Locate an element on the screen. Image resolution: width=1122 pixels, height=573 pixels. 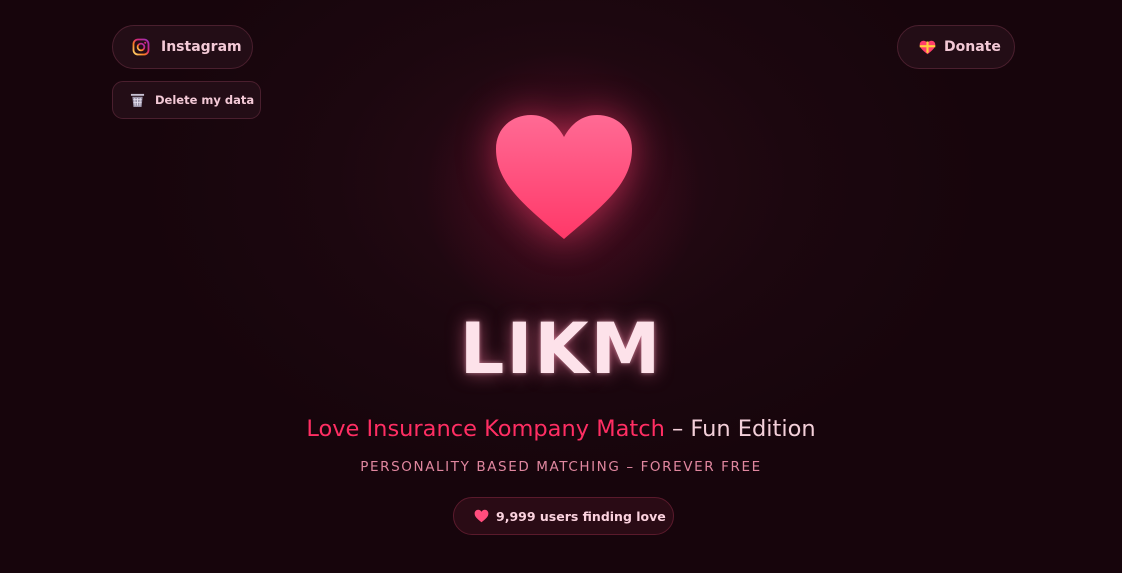
instagram-label: Instagram is located at coordinates (201, 47).